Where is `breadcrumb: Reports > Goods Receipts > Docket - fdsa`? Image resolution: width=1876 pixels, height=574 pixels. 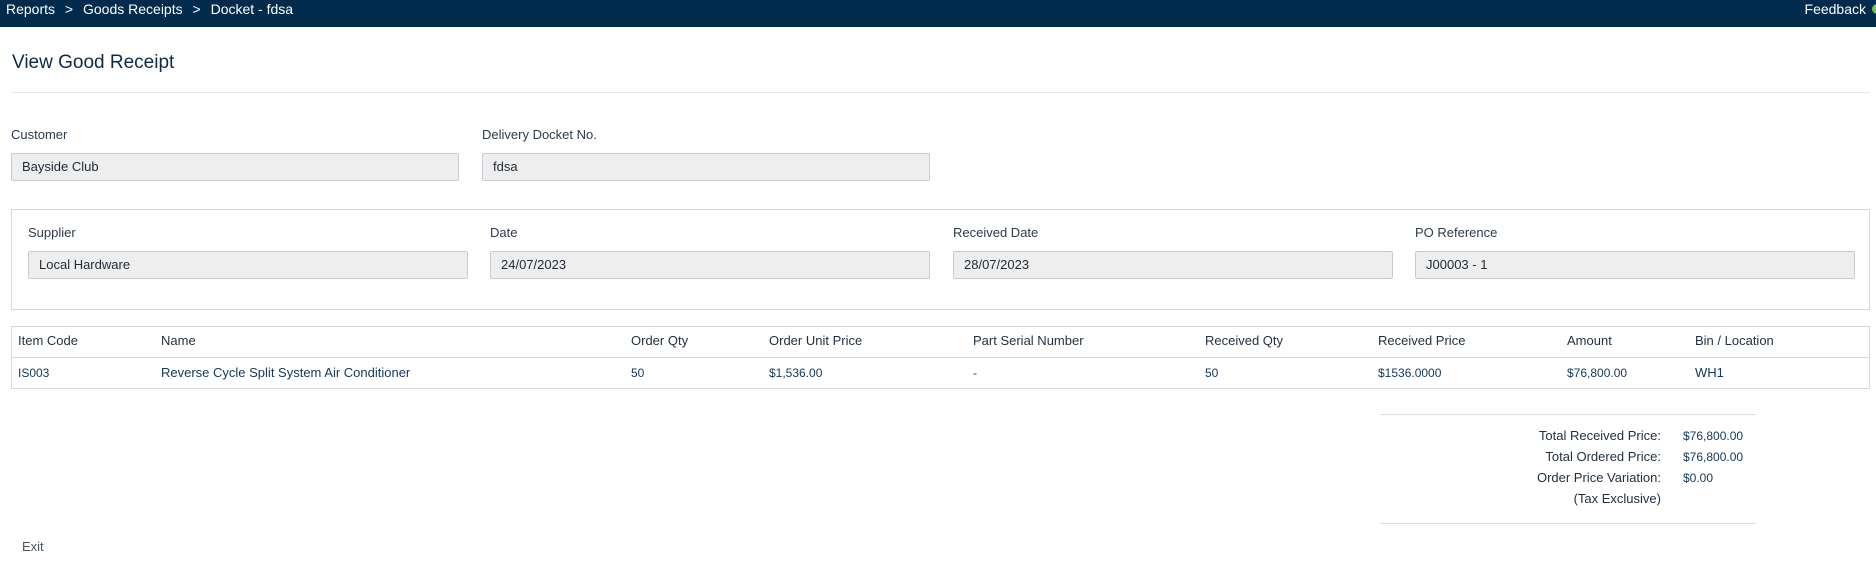 breadcrumb: Reports > Goods Receipts > Docket - fdsa is located at coordinates (149, 9).